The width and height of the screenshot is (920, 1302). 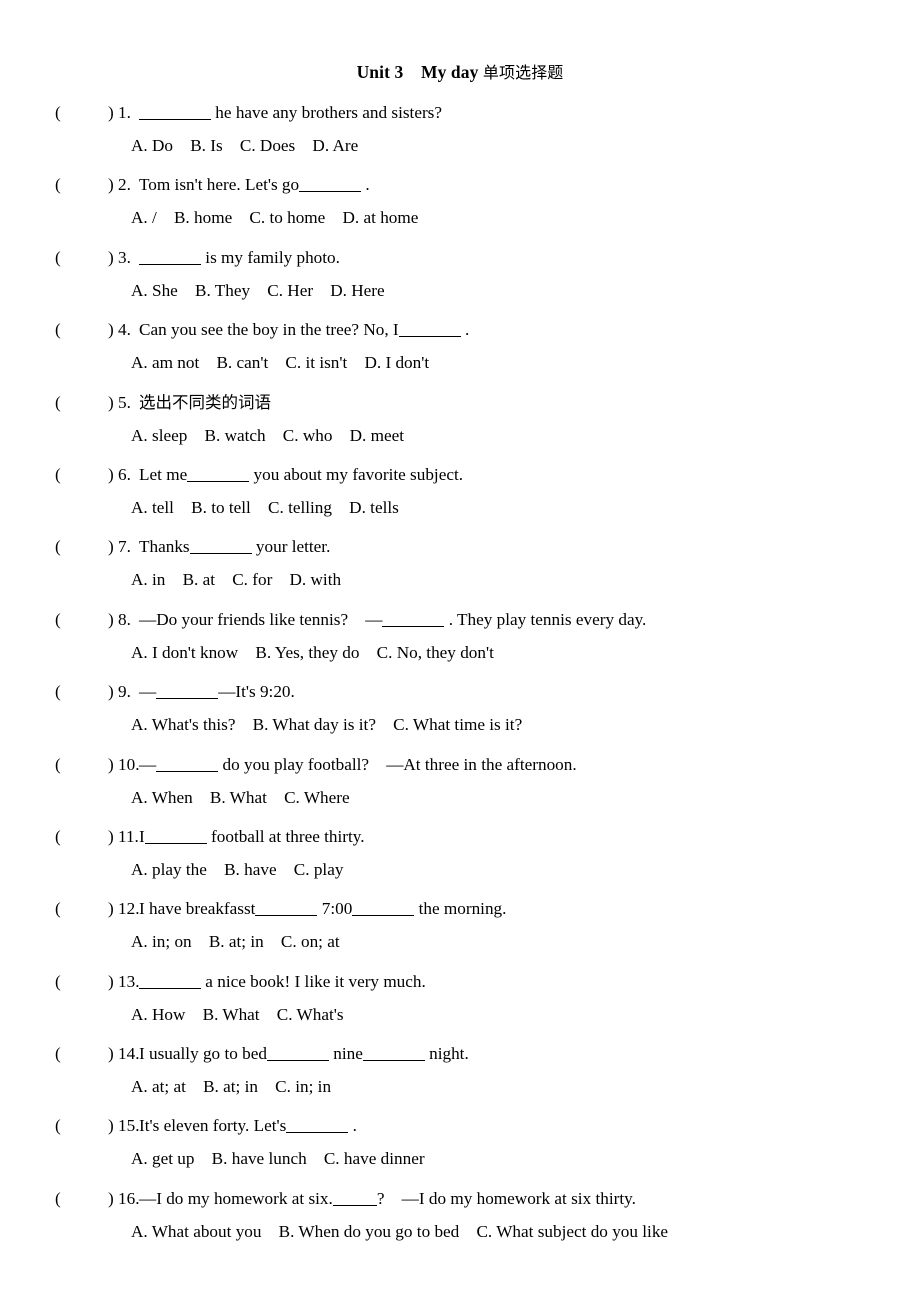 What do you see at coordinates (231, 1086) in the screenshot?
I see `question-options: A. at; at B. at; in C. in; in` at bounding box center [231, 1086].